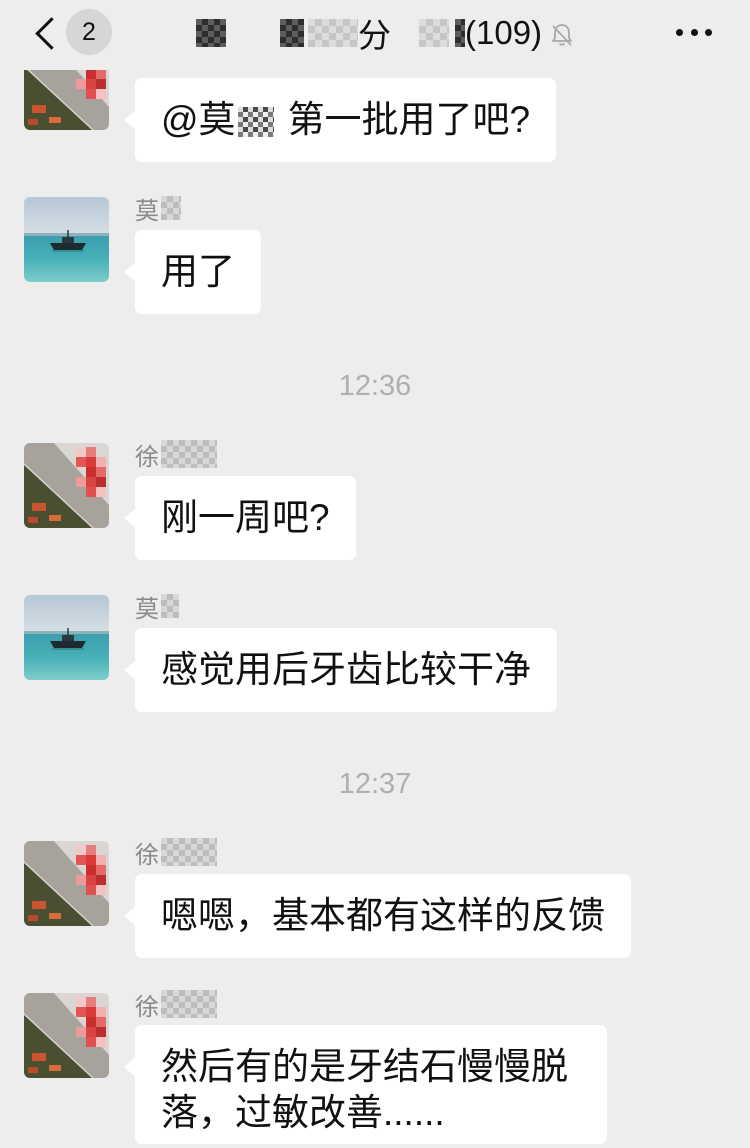 The width and height of the screenshot is (750, 1148). Describe the element at coordinates (51, 33) in the screenshot. I see `chevron-left-icon` at that location.